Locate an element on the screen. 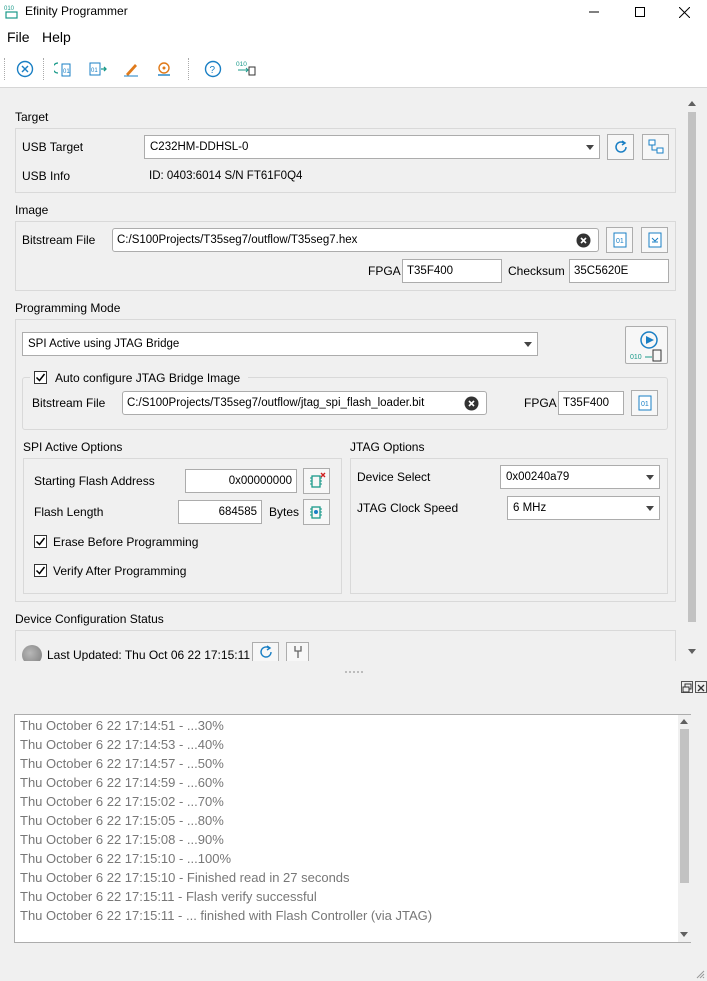 Image resolution: width=707 pixels, height=981 pixels. cancel-icon is located at coordinates (25, 69).